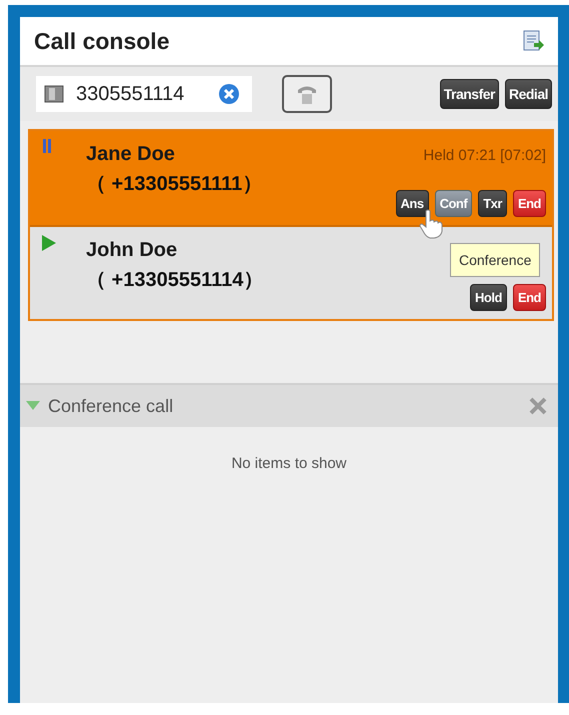  Describe the element at coordinates (495, 260) in the screenshot. I see `tooltip: Conference` at that location.